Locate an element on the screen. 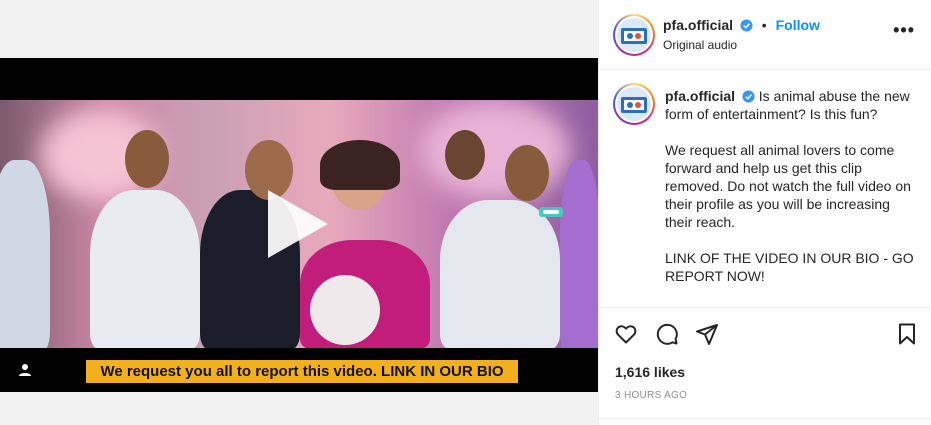 This screenshot has height=425, width=931. caption-username-link: pfa.official is located at coordinates (700, 96).